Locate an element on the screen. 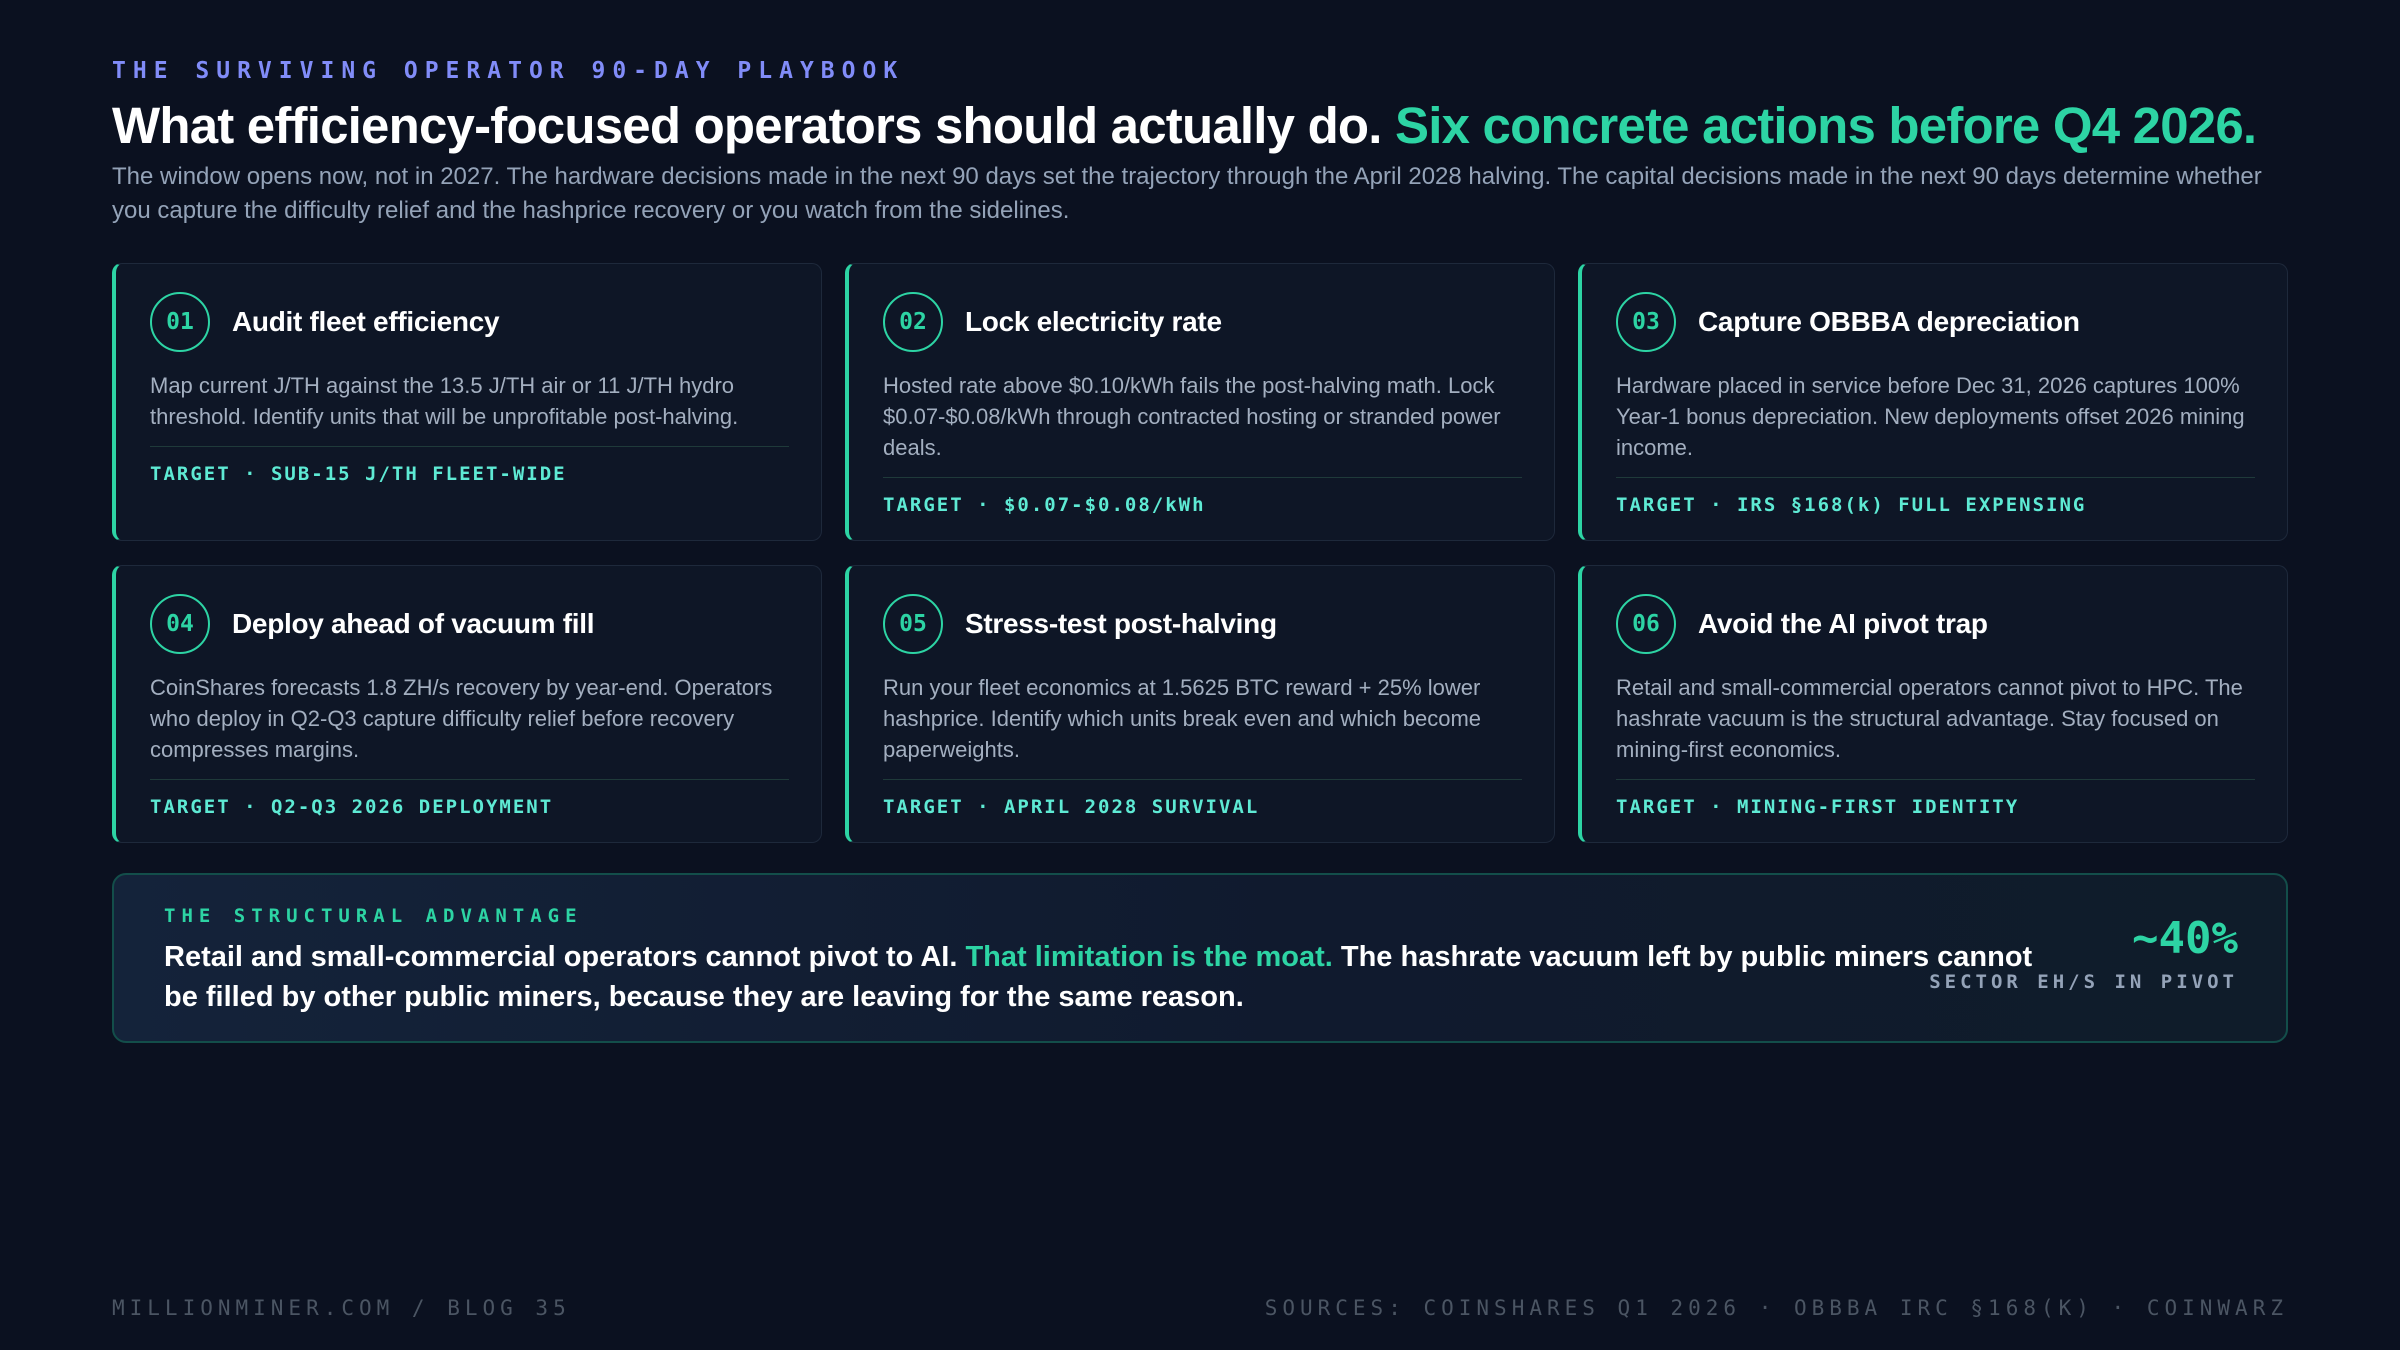 The width and height of the screenshot is (2400, 1350). card-header: 02 Lock electricity rate is located at coordinates (1202, 322).